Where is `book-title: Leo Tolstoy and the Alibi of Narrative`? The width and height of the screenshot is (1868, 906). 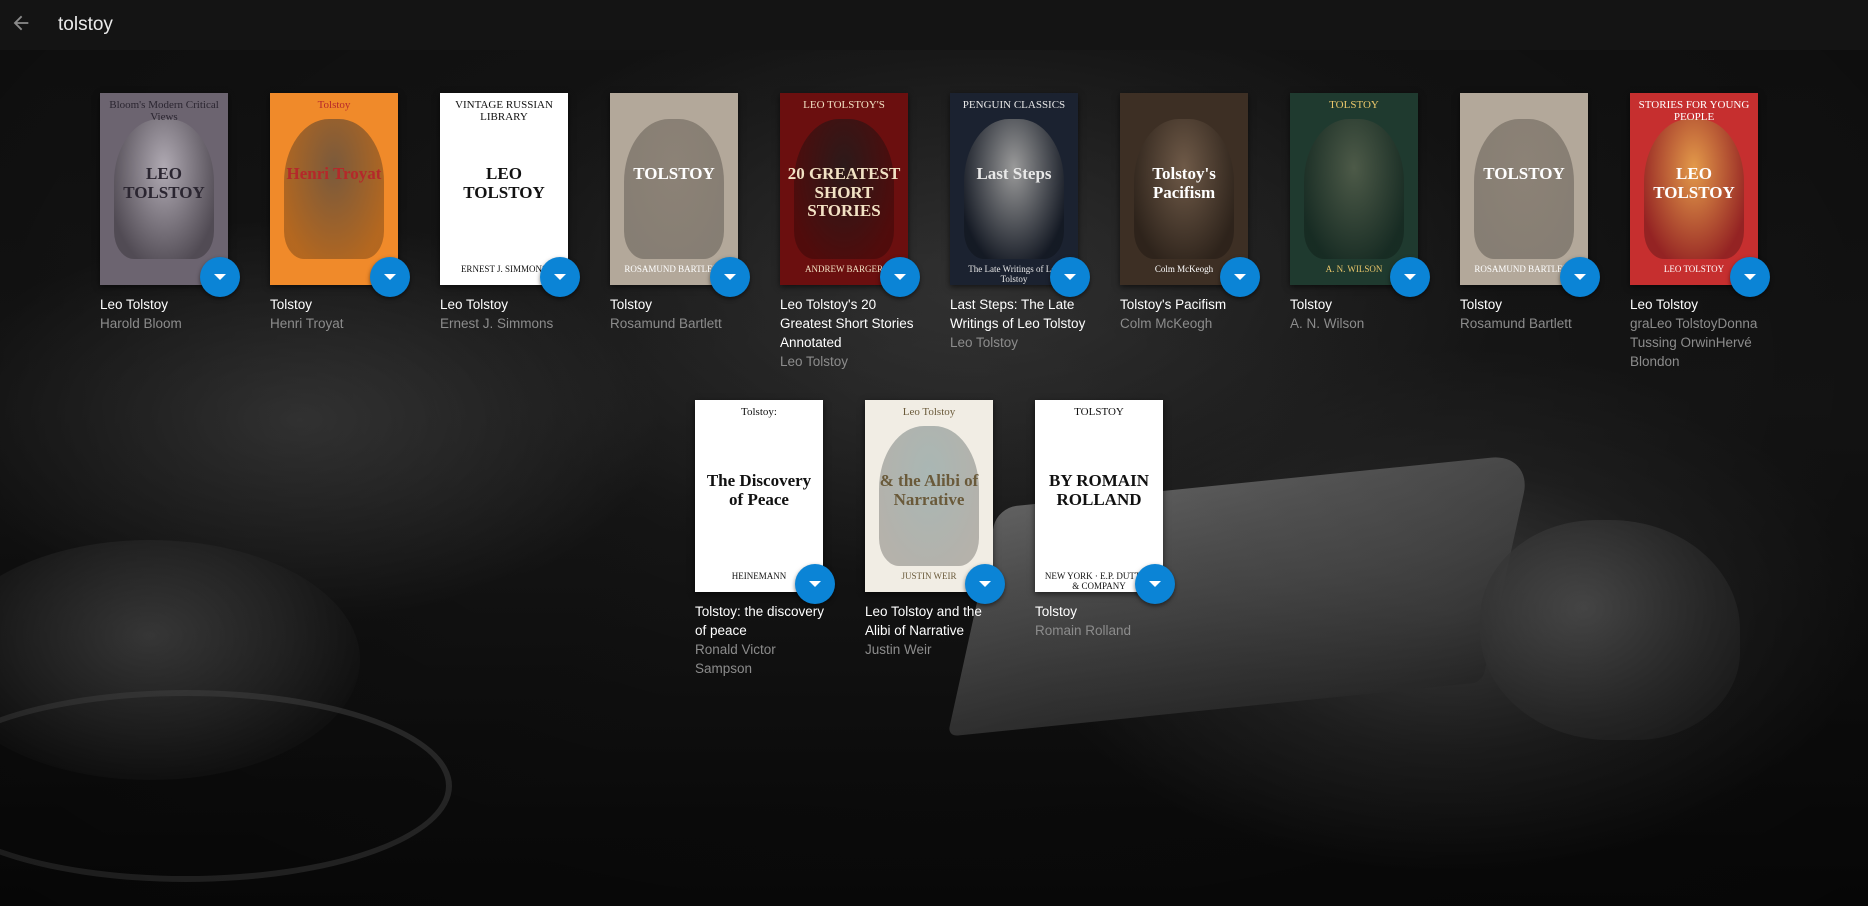
book-title: Leo Tolstoy and the Alibi of Narrative is located at coordinates (933, 621).